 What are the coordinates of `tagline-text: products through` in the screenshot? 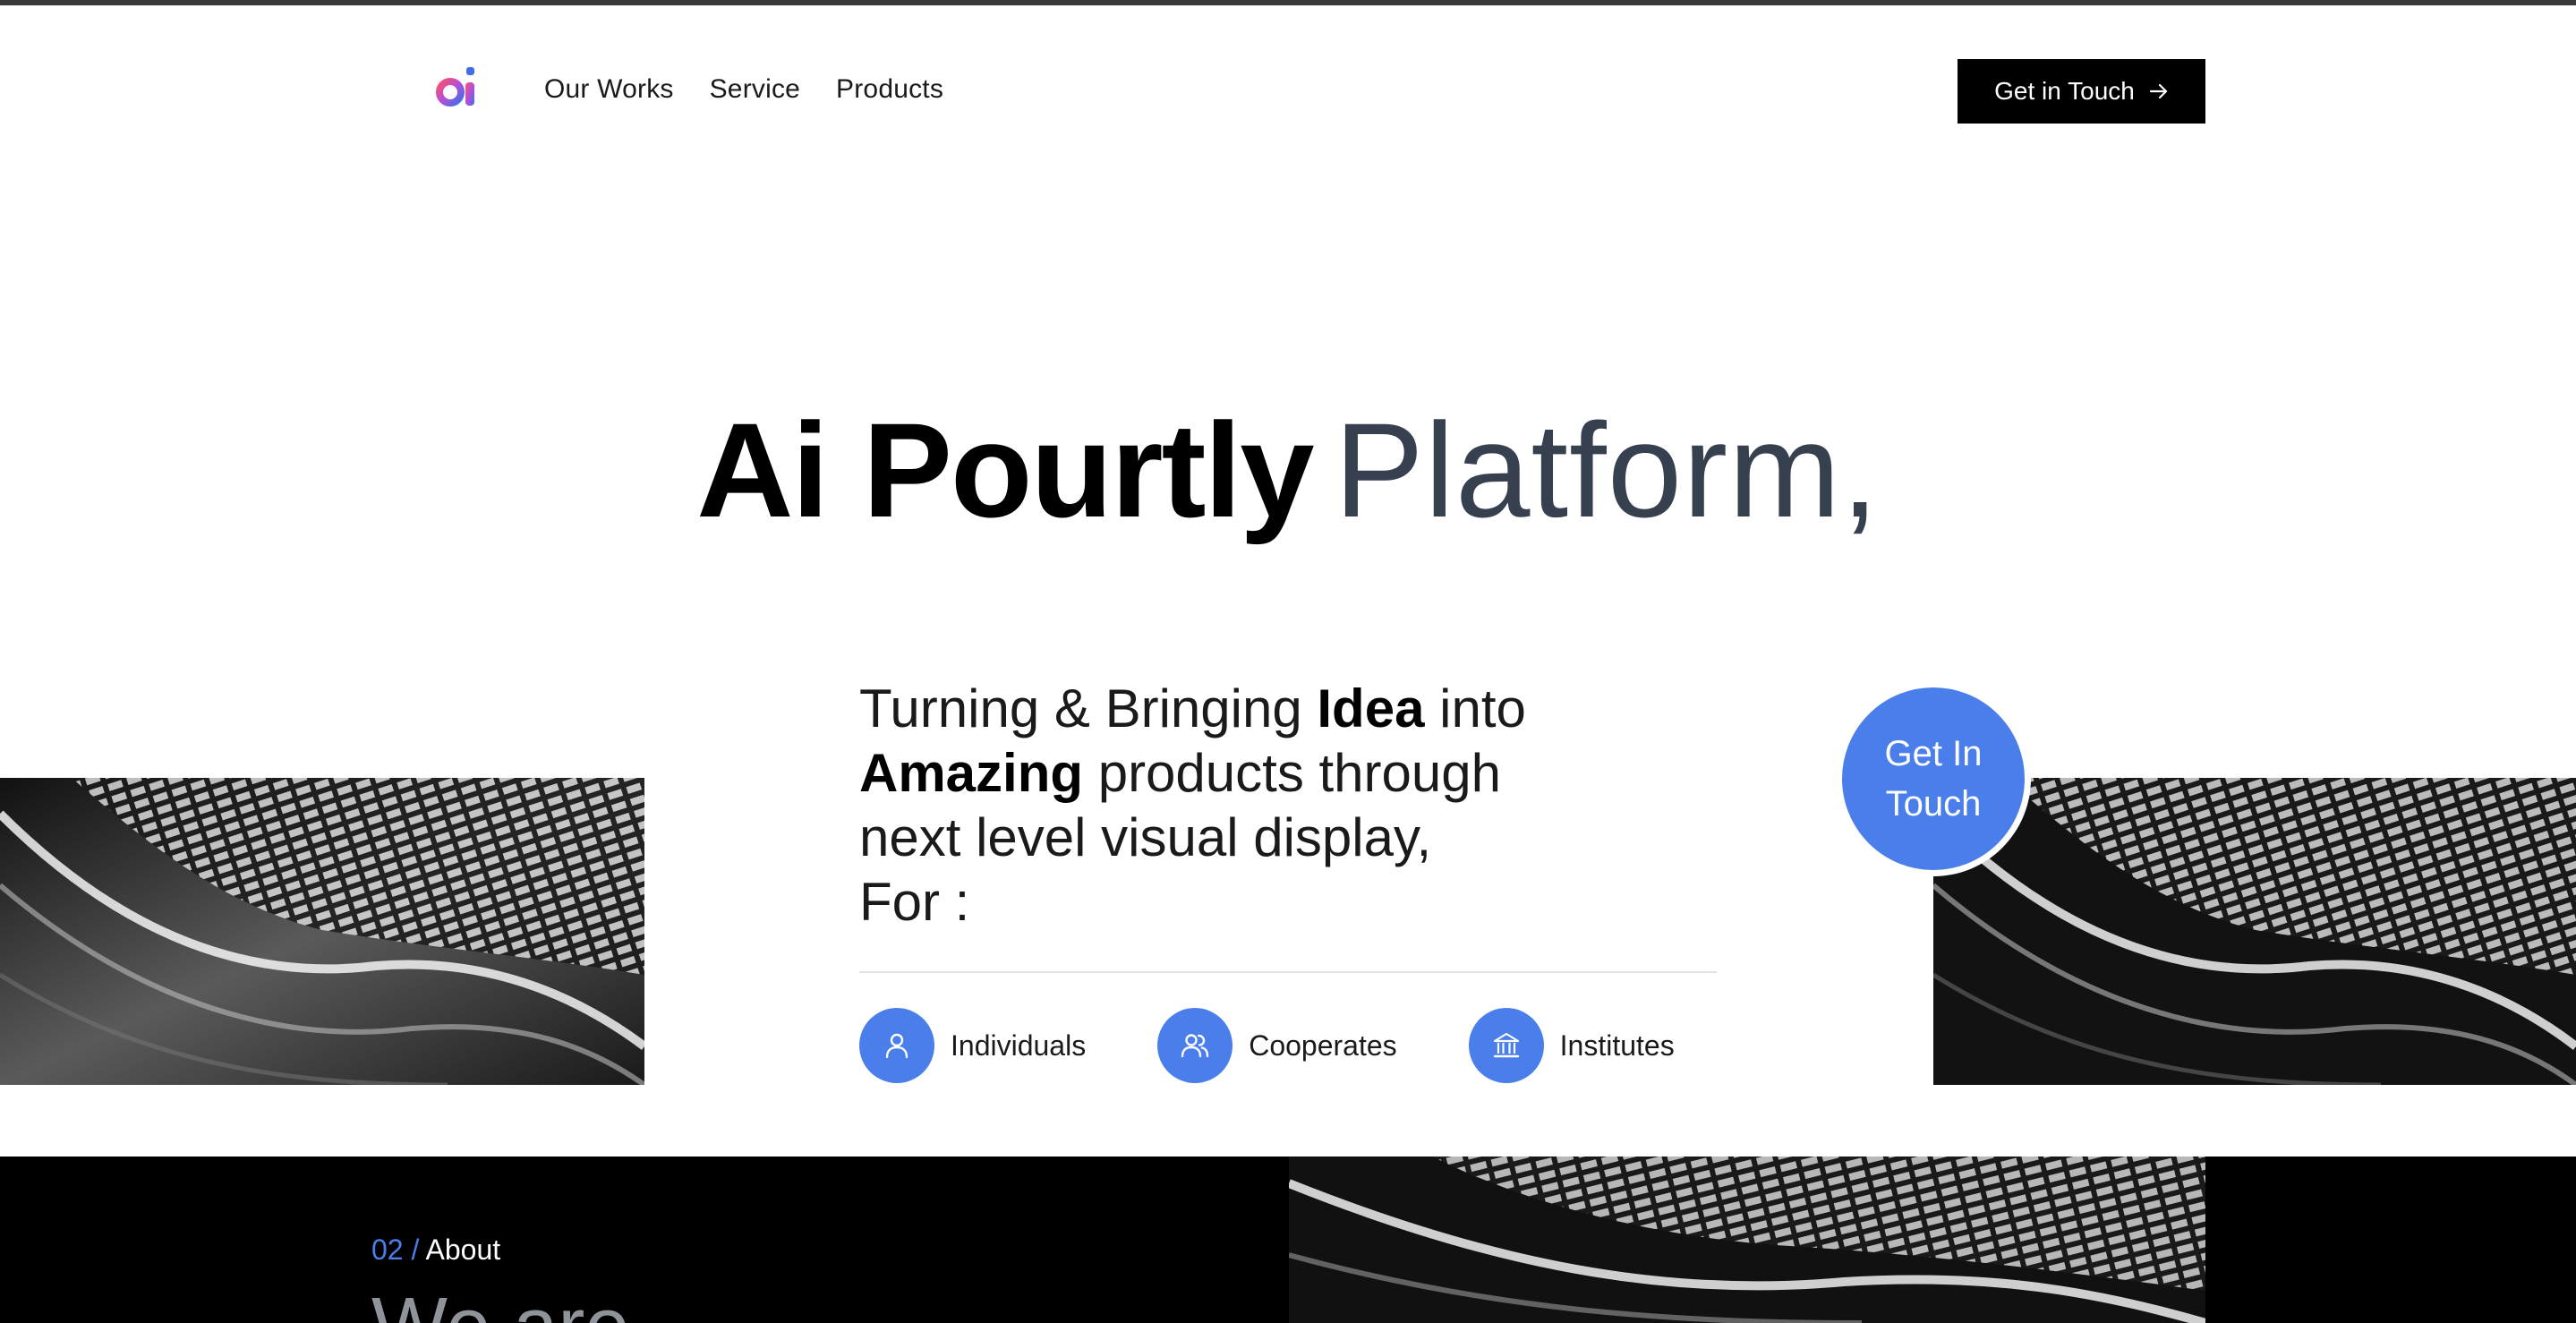 It's located at (1292, 773).